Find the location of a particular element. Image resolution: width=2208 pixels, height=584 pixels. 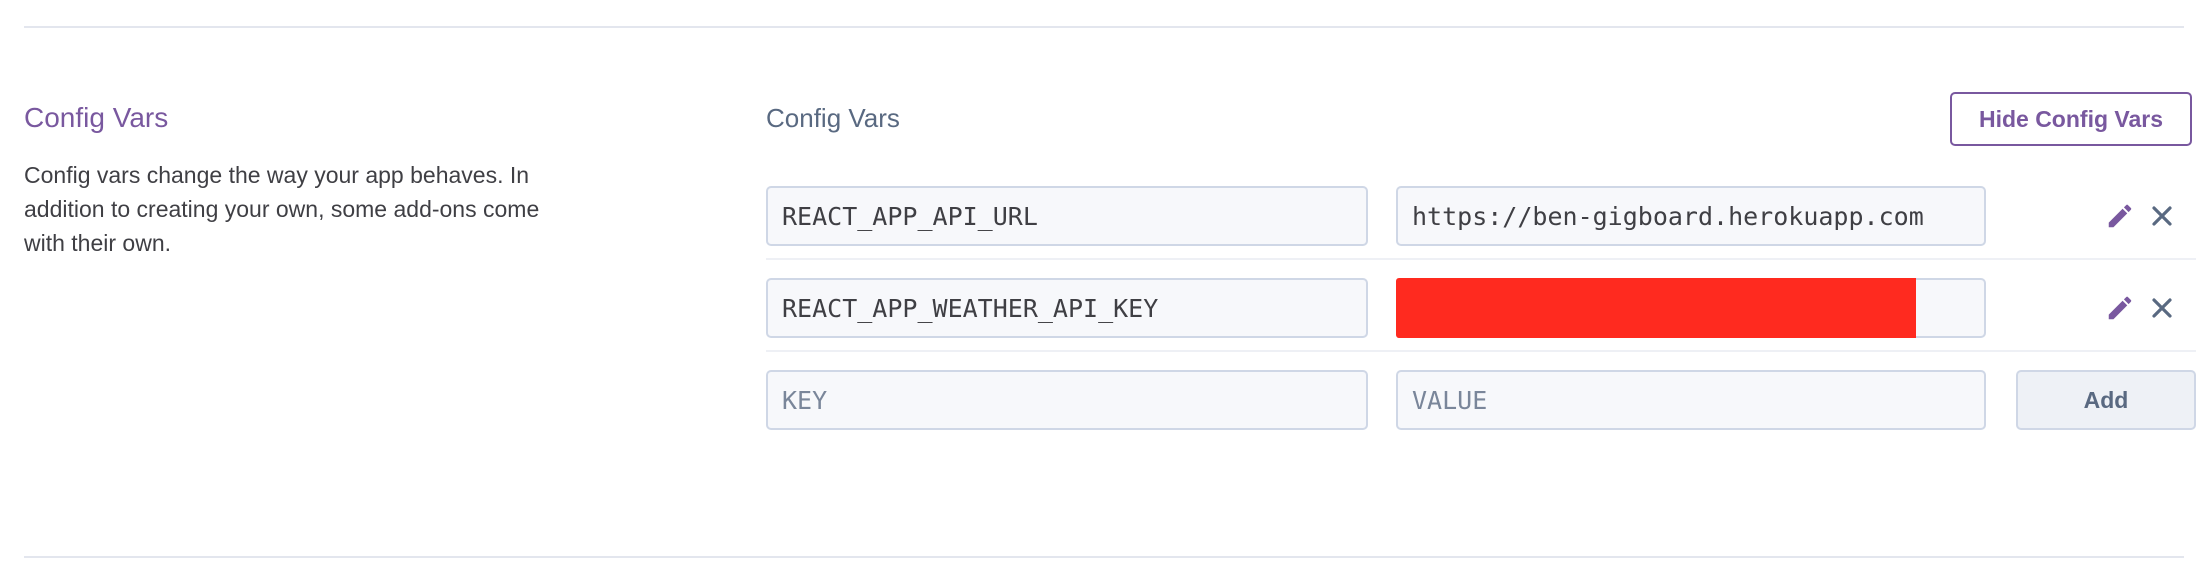

top-divider is located at coordinates (1104, 27).